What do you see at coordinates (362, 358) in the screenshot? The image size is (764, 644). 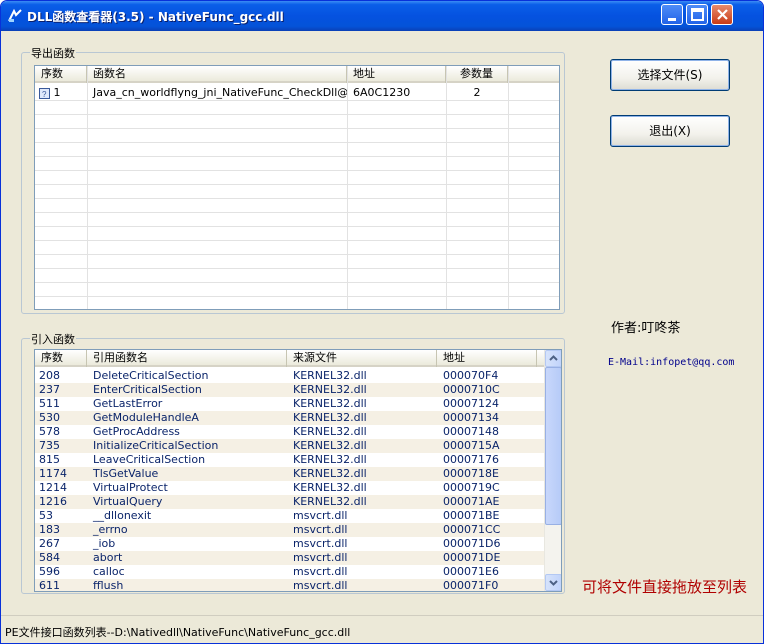 I see `column-header-source-file: 来源文件` at bounding box center [362, 358].